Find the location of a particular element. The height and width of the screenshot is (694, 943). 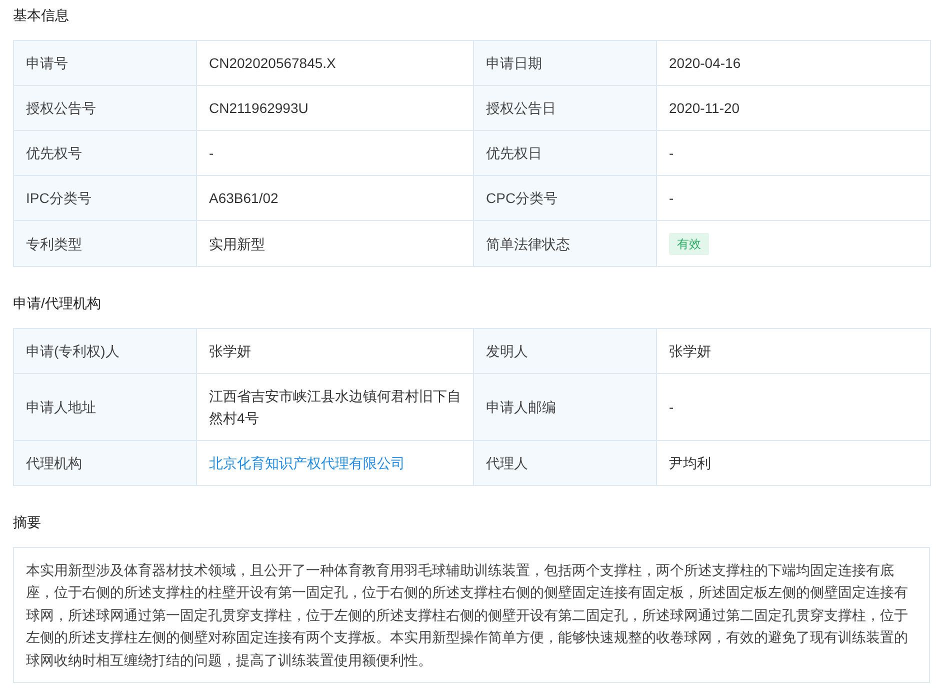

field-label: 代理人 is located at coordinates (565, 463).